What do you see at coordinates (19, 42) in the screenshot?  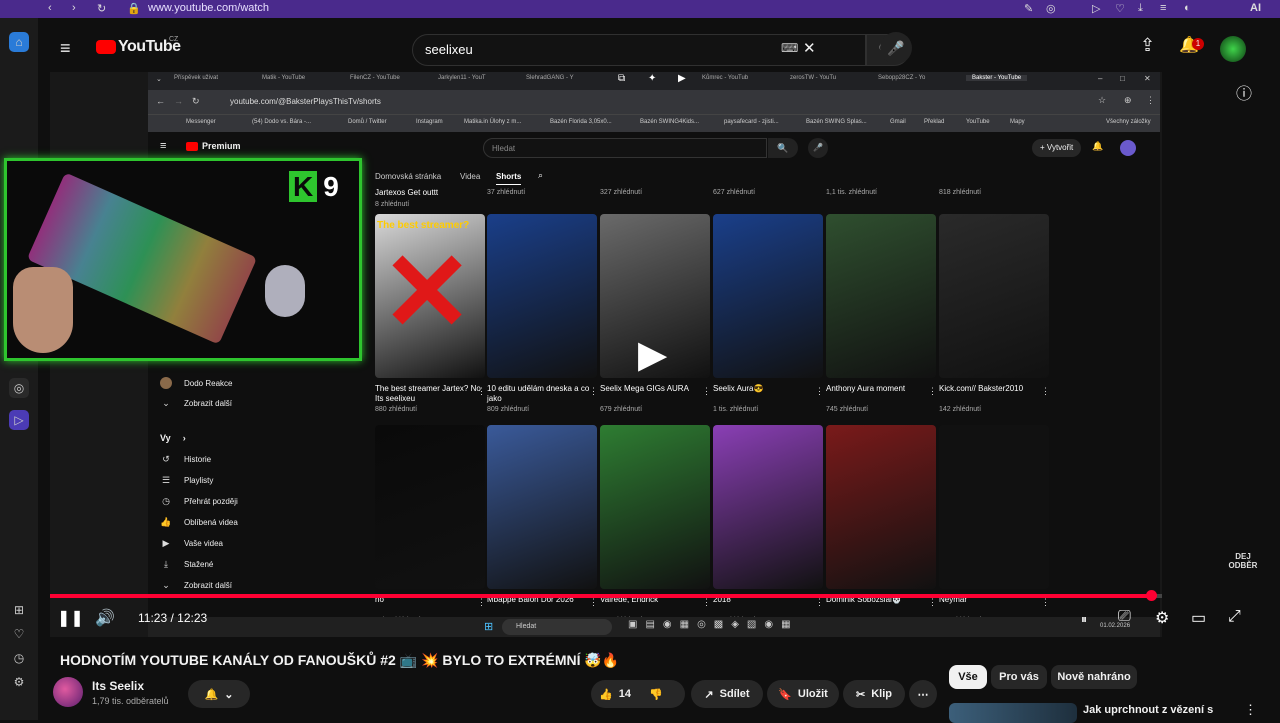 I see `home-icon: ⌂` at bounding box center [19, 42].